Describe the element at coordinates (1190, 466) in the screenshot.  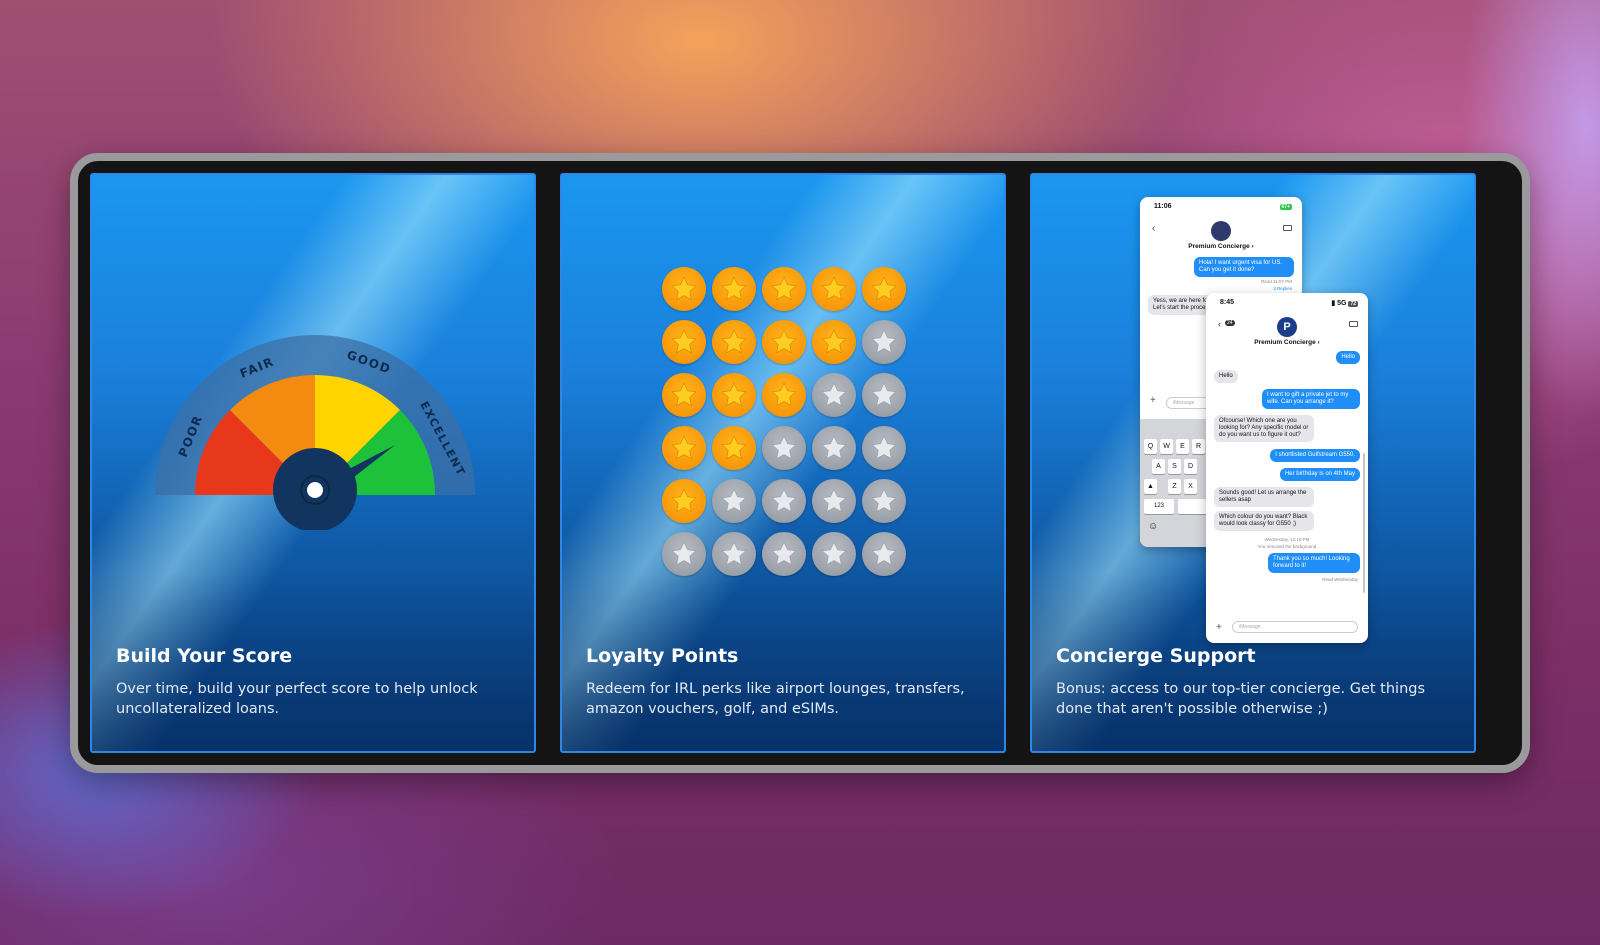
I see `key: D` at that location.